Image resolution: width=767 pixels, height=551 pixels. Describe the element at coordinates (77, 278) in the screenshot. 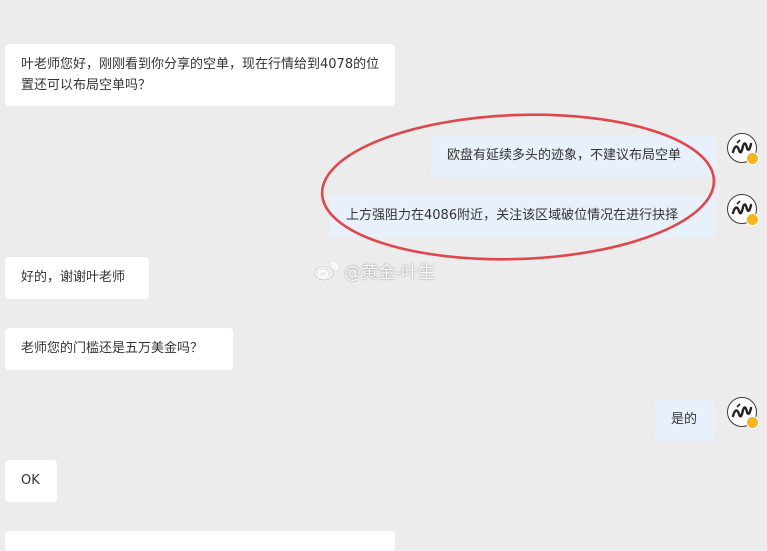

I see `message-bubble-incoming: 好的，谢谢叶老师` at that location.